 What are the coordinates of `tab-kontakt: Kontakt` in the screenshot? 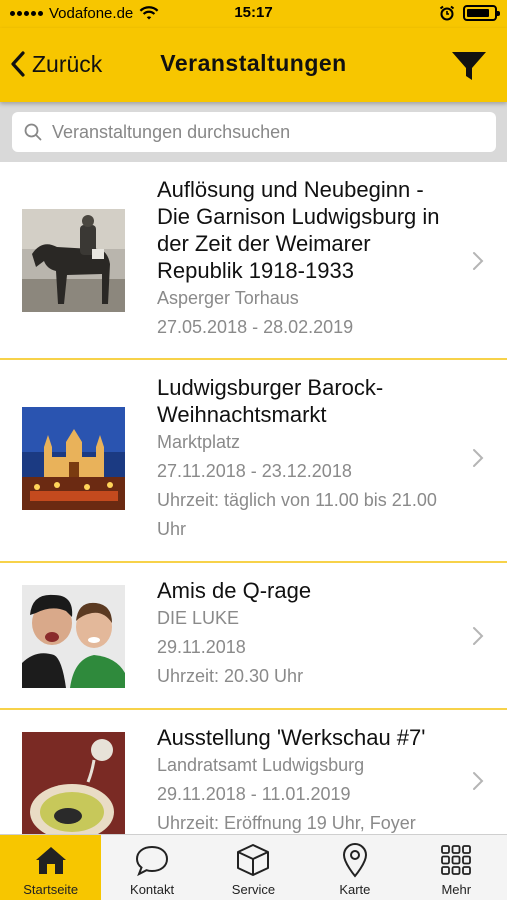 It's located at (151, 867).